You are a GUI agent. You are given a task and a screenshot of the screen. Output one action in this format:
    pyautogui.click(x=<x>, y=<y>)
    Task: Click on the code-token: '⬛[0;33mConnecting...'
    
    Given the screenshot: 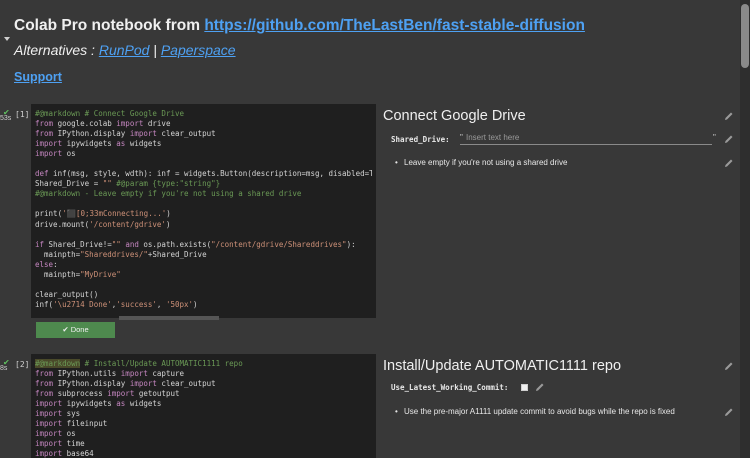 What is the action you would take?
    pyautogui.click(x=114, y=214)
    